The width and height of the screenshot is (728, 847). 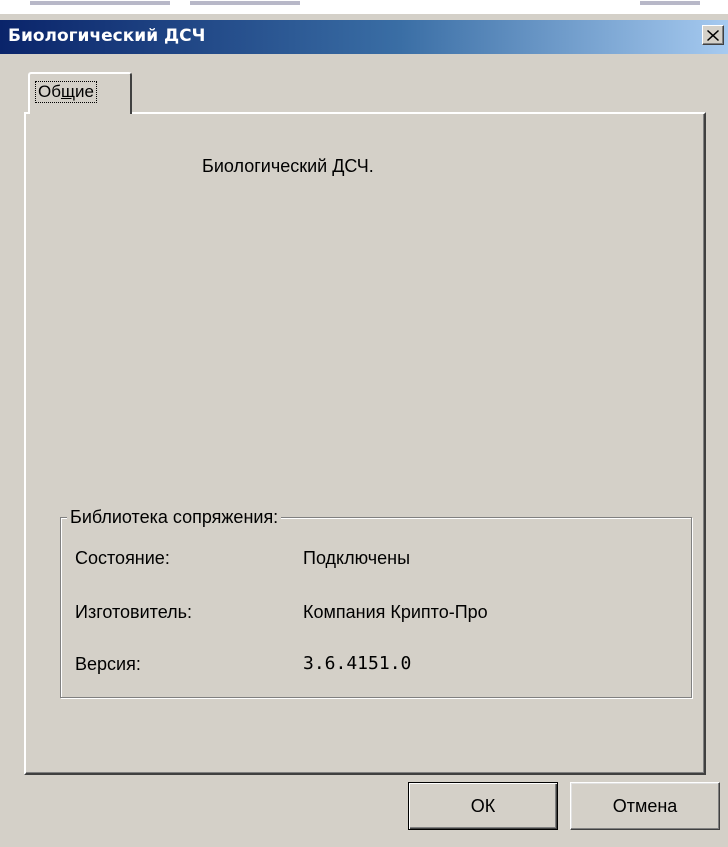 What do you see at coordinates (108, 664) in the screenshot?
I see `version-label: Версия:` at bounding box center [108, 664].